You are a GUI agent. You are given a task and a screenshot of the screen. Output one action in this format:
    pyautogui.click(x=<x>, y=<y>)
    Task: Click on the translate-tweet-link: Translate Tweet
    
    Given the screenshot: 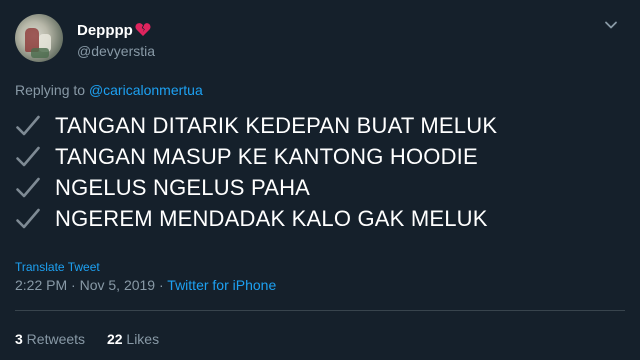 What is the action you would take?
    pyautogui.click(x=57, y=267)
    